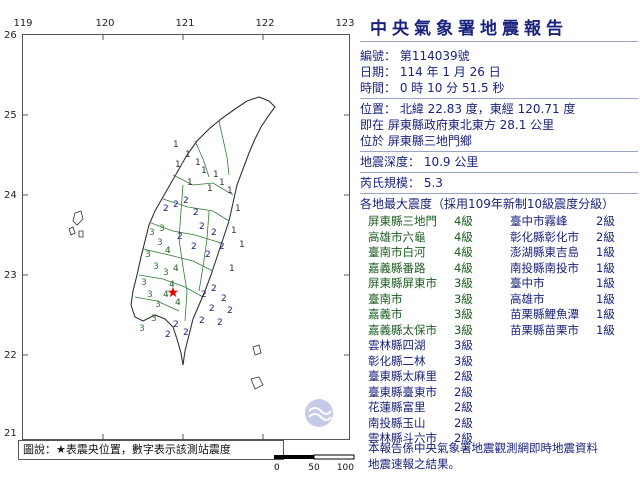  I want to click on scale-bar: 0 50 100, so click(314, 463).